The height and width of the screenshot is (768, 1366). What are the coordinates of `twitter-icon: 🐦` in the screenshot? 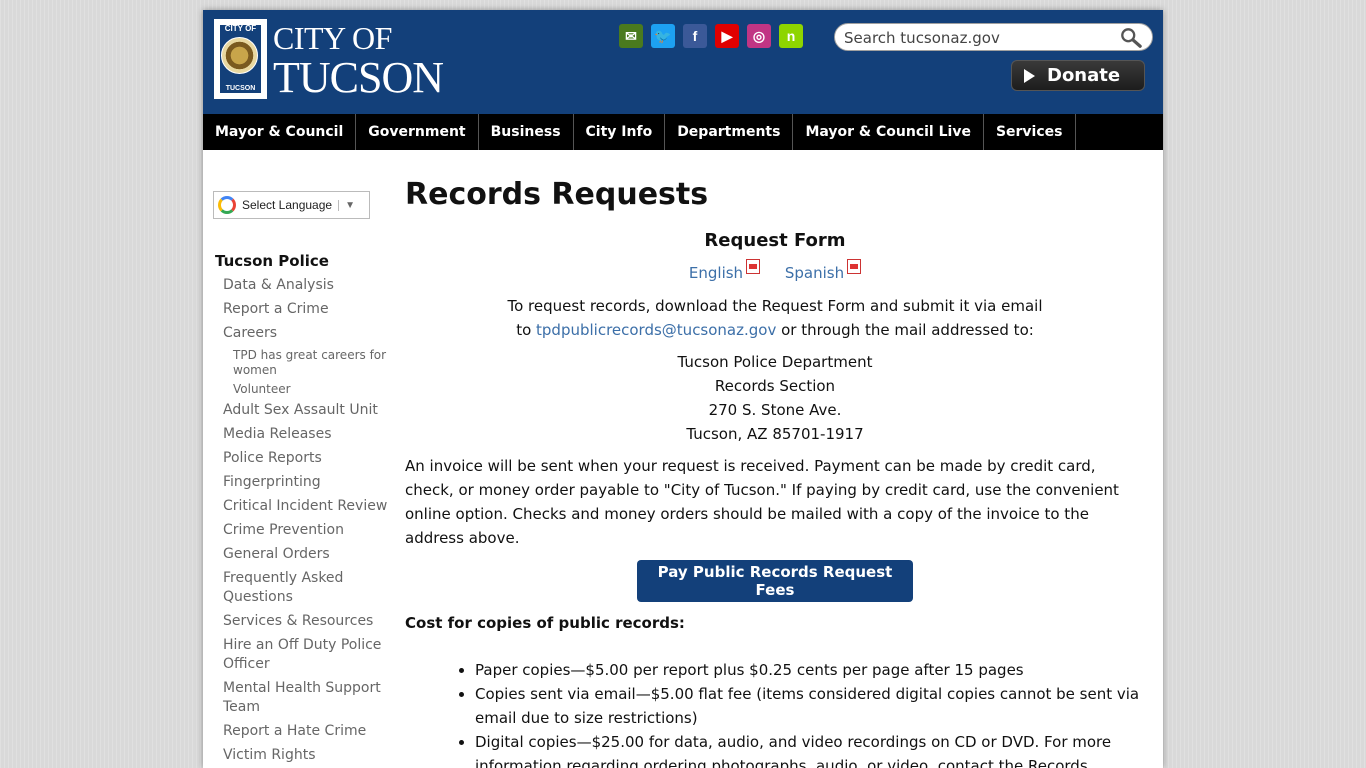 It's located at (663, 36).